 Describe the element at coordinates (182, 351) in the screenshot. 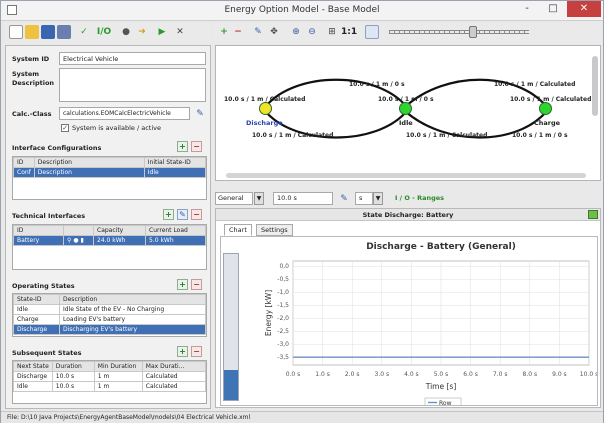

I see `add-subsequent-button: +` at that location.